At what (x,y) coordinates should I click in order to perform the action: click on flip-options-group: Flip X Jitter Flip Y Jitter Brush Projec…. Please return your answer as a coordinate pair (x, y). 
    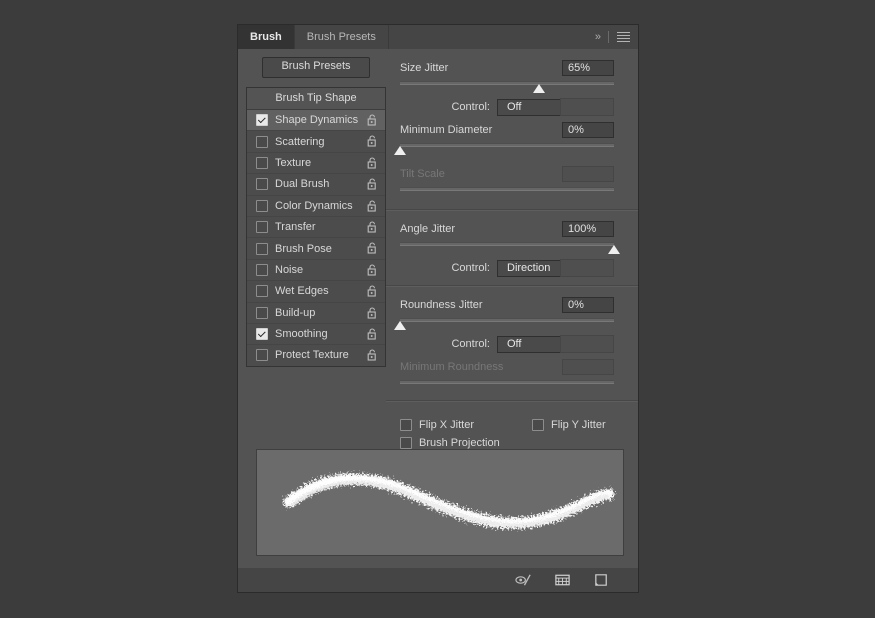
    Looking at the image, I should click on (512, 426).